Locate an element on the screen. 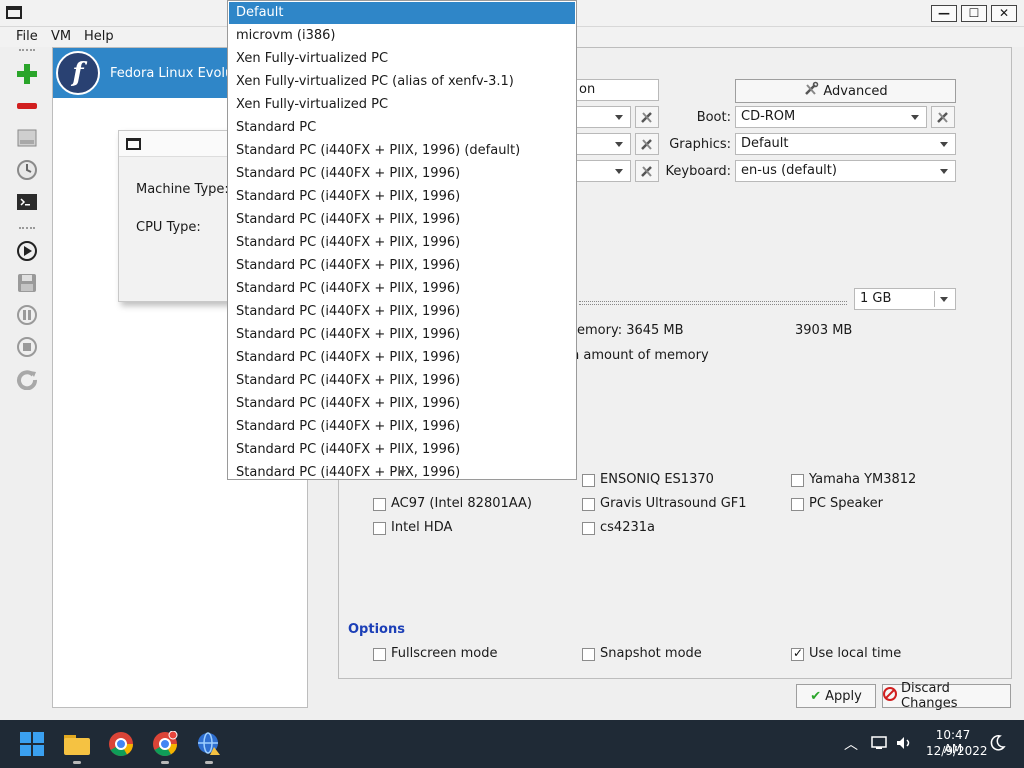  boot-select: CD-ROM is located at coordinates (831, 117).